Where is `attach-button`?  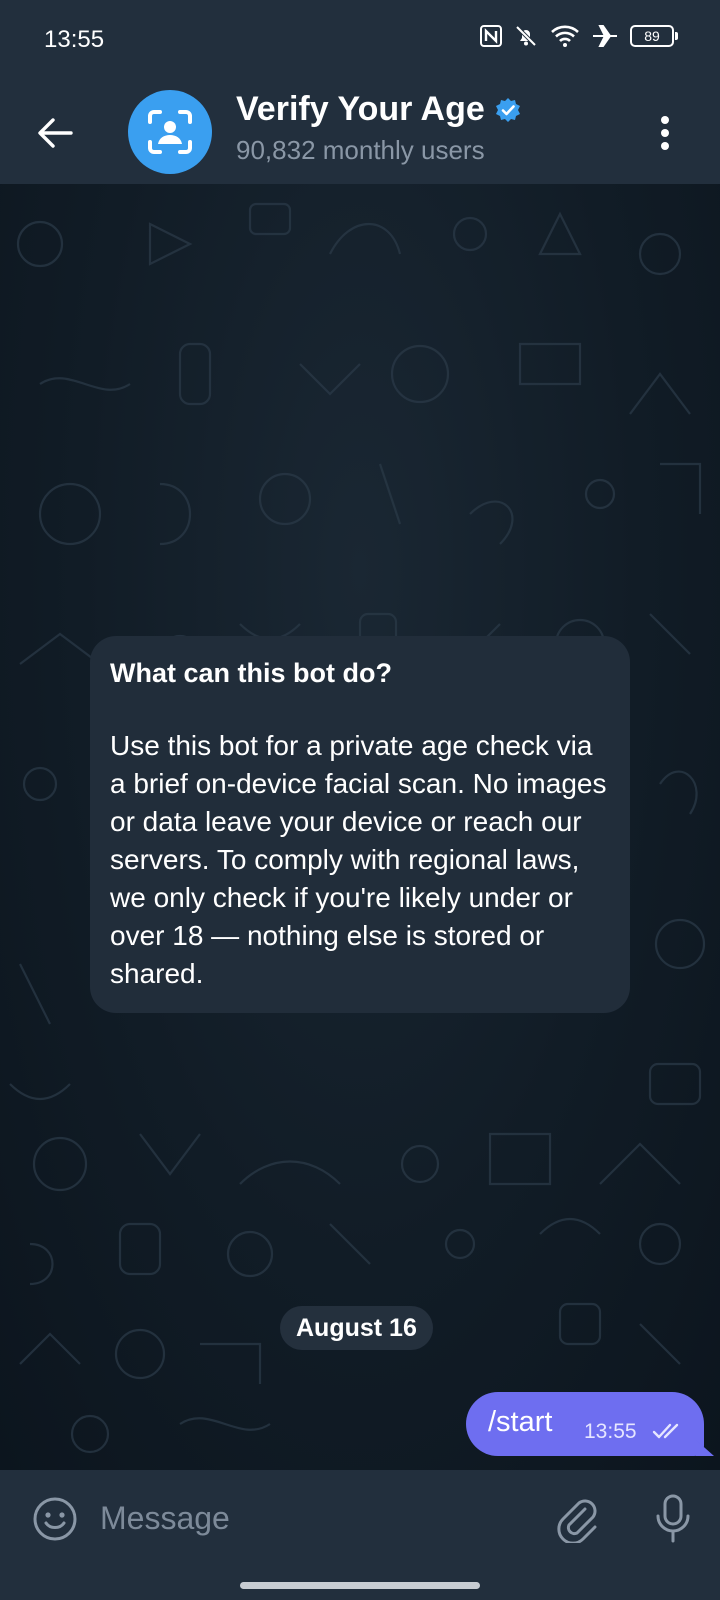
attach-button is located at coordinates (577, 1519).